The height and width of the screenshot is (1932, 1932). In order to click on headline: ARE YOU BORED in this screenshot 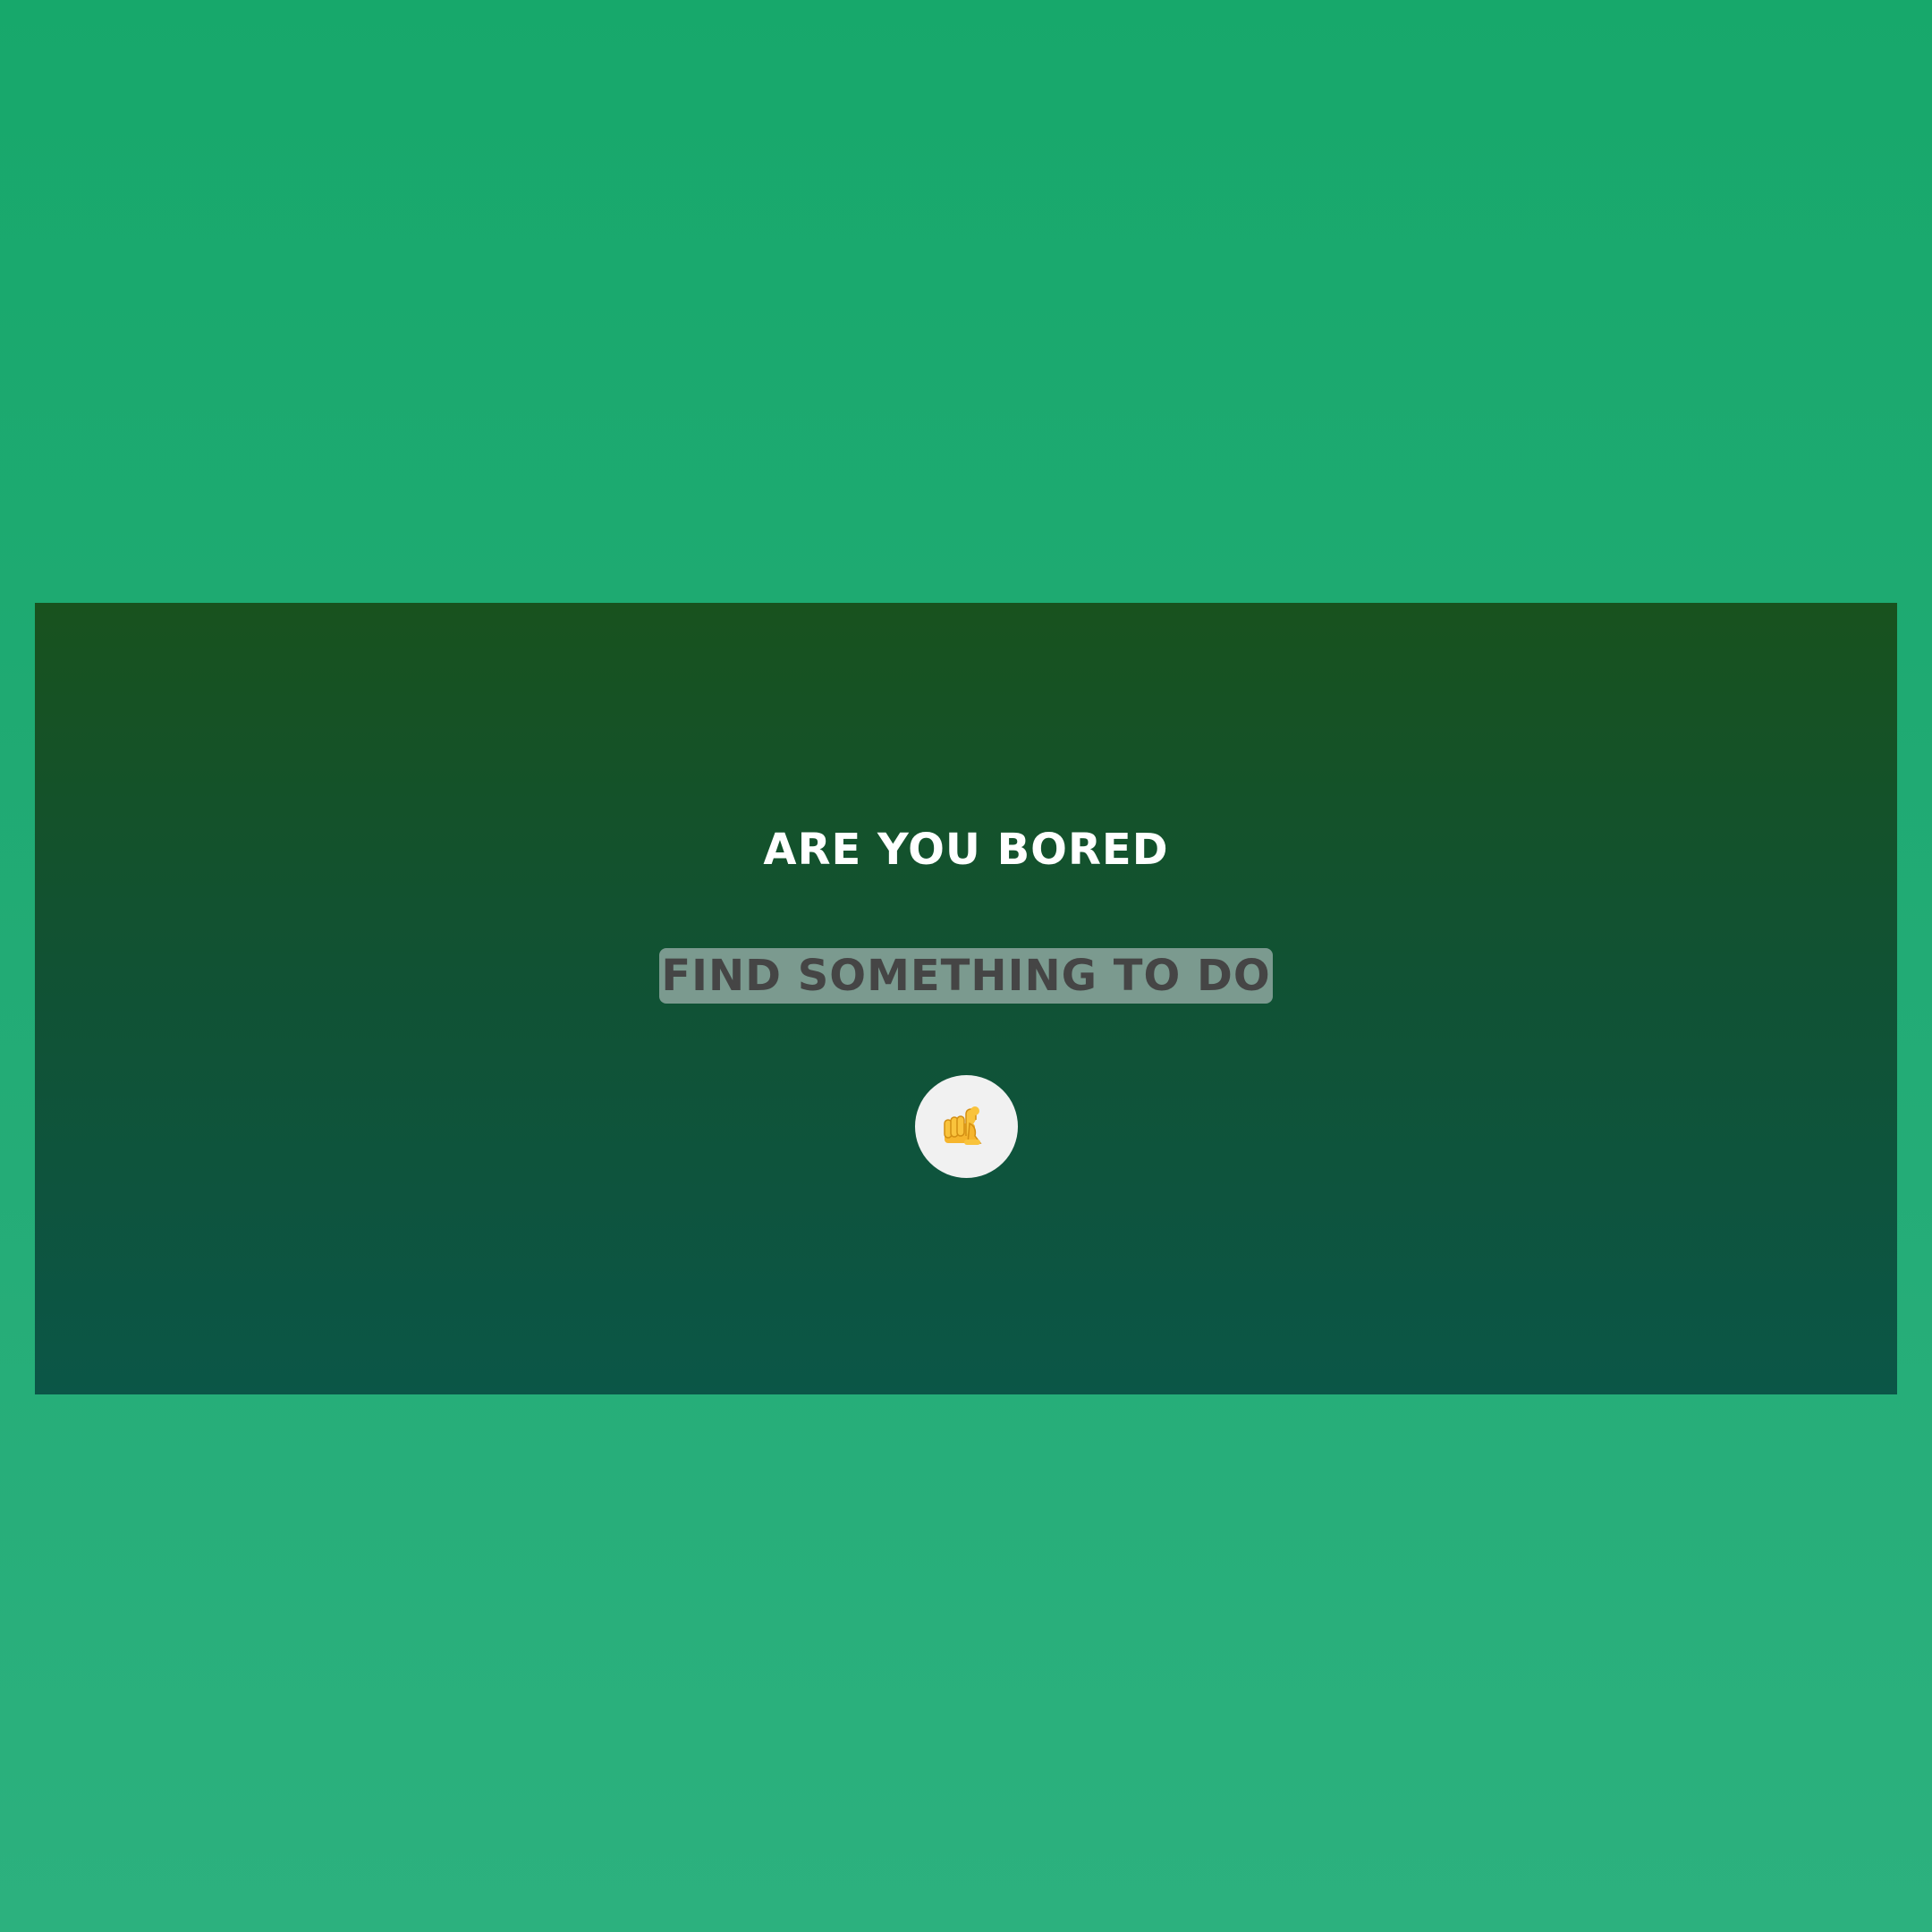, I will do `click(966, 850)`.